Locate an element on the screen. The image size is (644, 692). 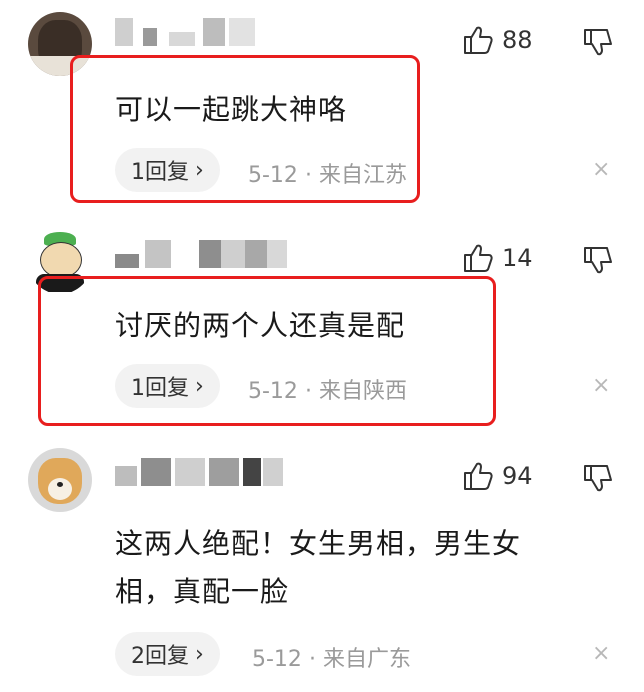
comment-location: 来自广东 is located at coordinates (366, 659).